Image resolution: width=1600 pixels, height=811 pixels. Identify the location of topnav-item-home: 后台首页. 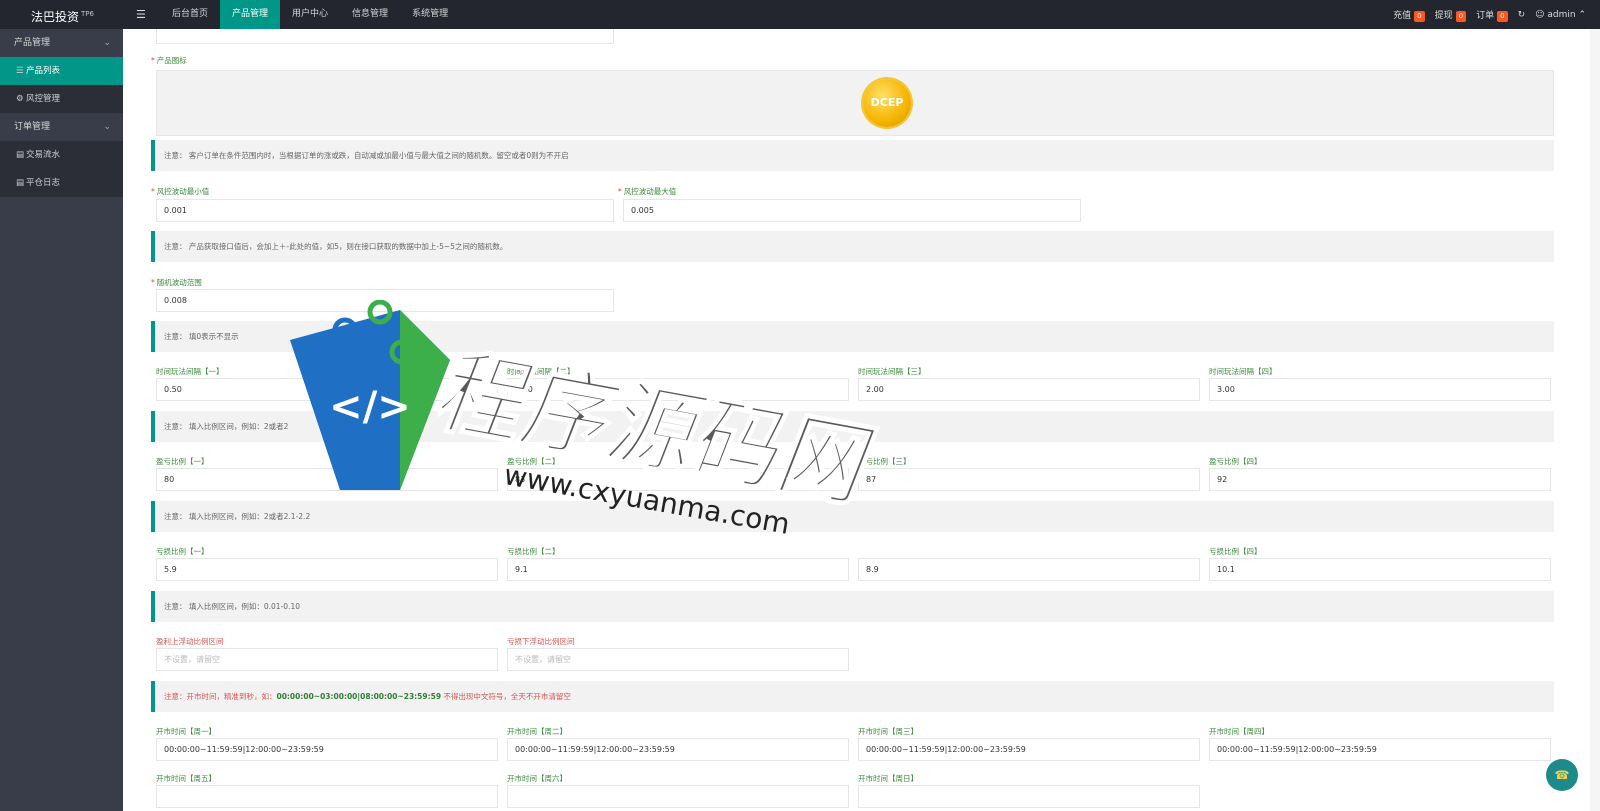
(190, 14).